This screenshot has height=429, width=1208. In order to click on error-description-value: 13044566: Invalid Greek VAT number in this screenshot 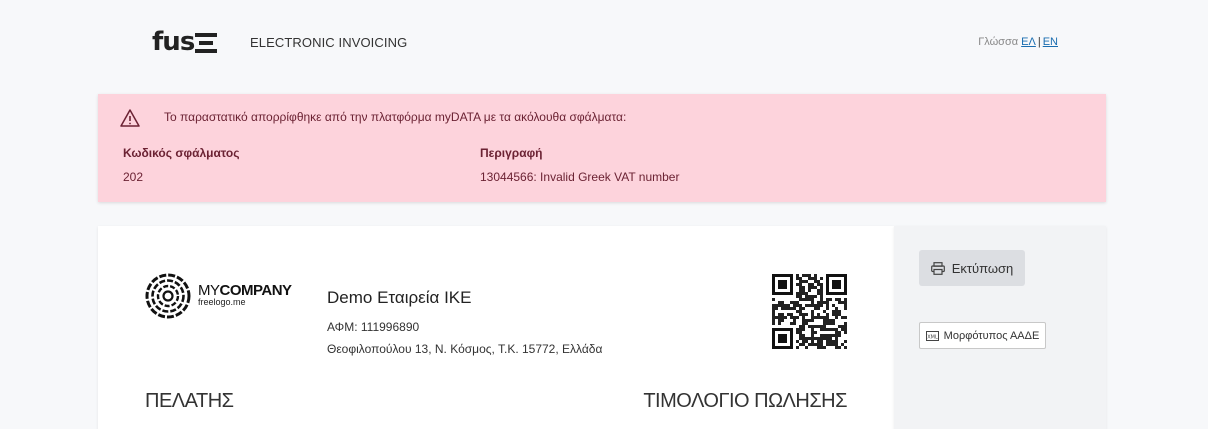, I will do `click(580, 177)`.